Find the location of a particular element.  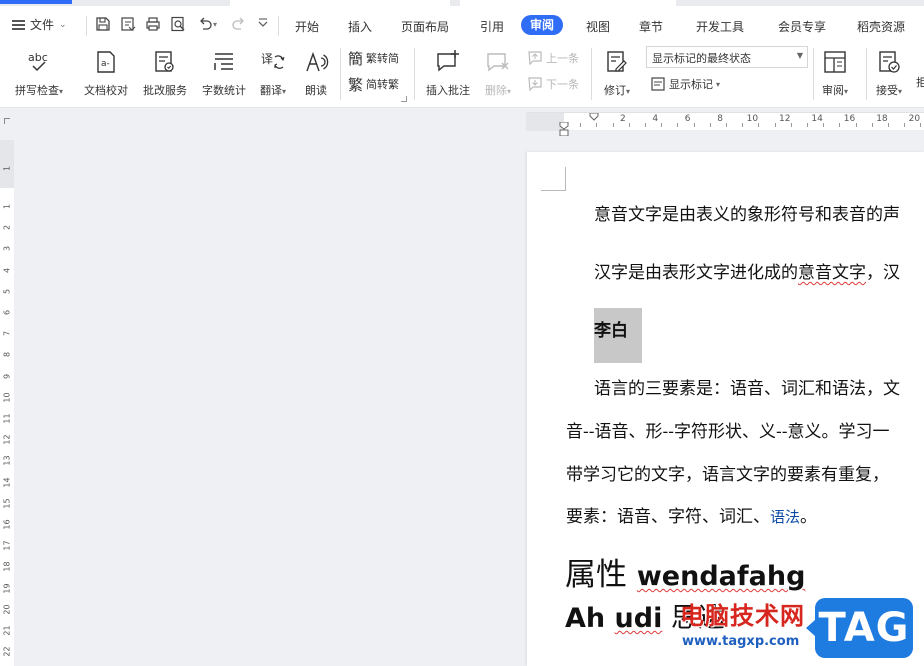

ruler-number: 5 is located at coordinates (7, 291).